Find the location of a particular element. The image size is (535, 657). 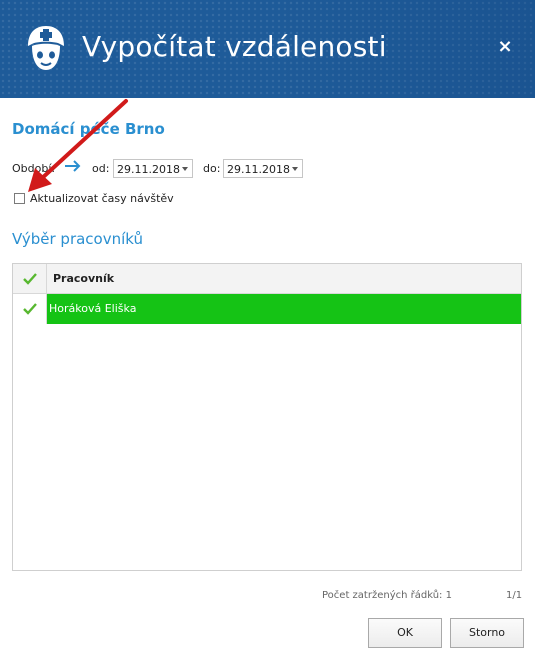

period-label: Období: is located at coordinates (34, 168).